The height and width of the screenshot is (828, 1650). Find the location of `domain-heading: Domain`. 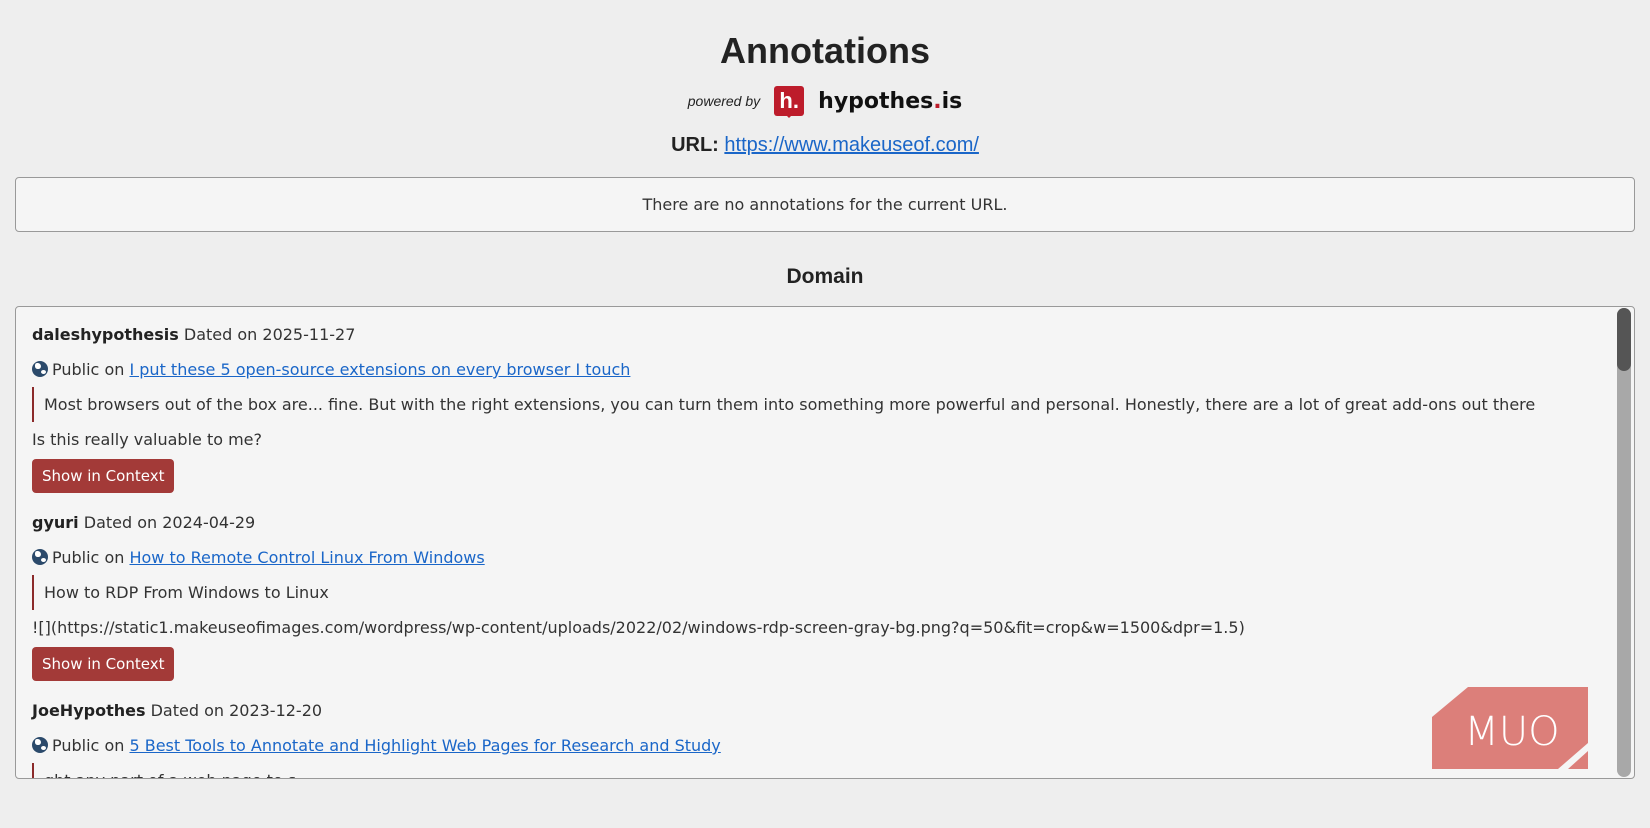

domain-heading: Domain is located at coordinates (825, 276).